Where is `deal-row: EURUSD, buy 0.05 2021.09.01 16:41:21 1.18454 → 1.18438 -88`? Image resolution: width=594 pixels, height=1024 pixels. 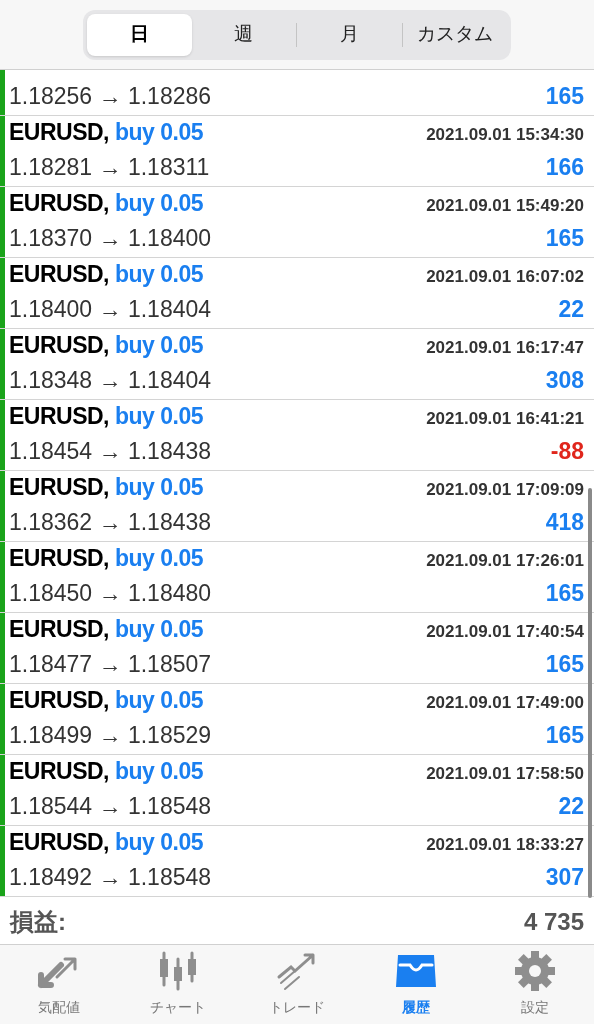
deal-row: EURUSD, buy 0.05 2021.09.01 16:41:21 1.18454 → 1.18438 -88 is located at coordinates (297, 435).